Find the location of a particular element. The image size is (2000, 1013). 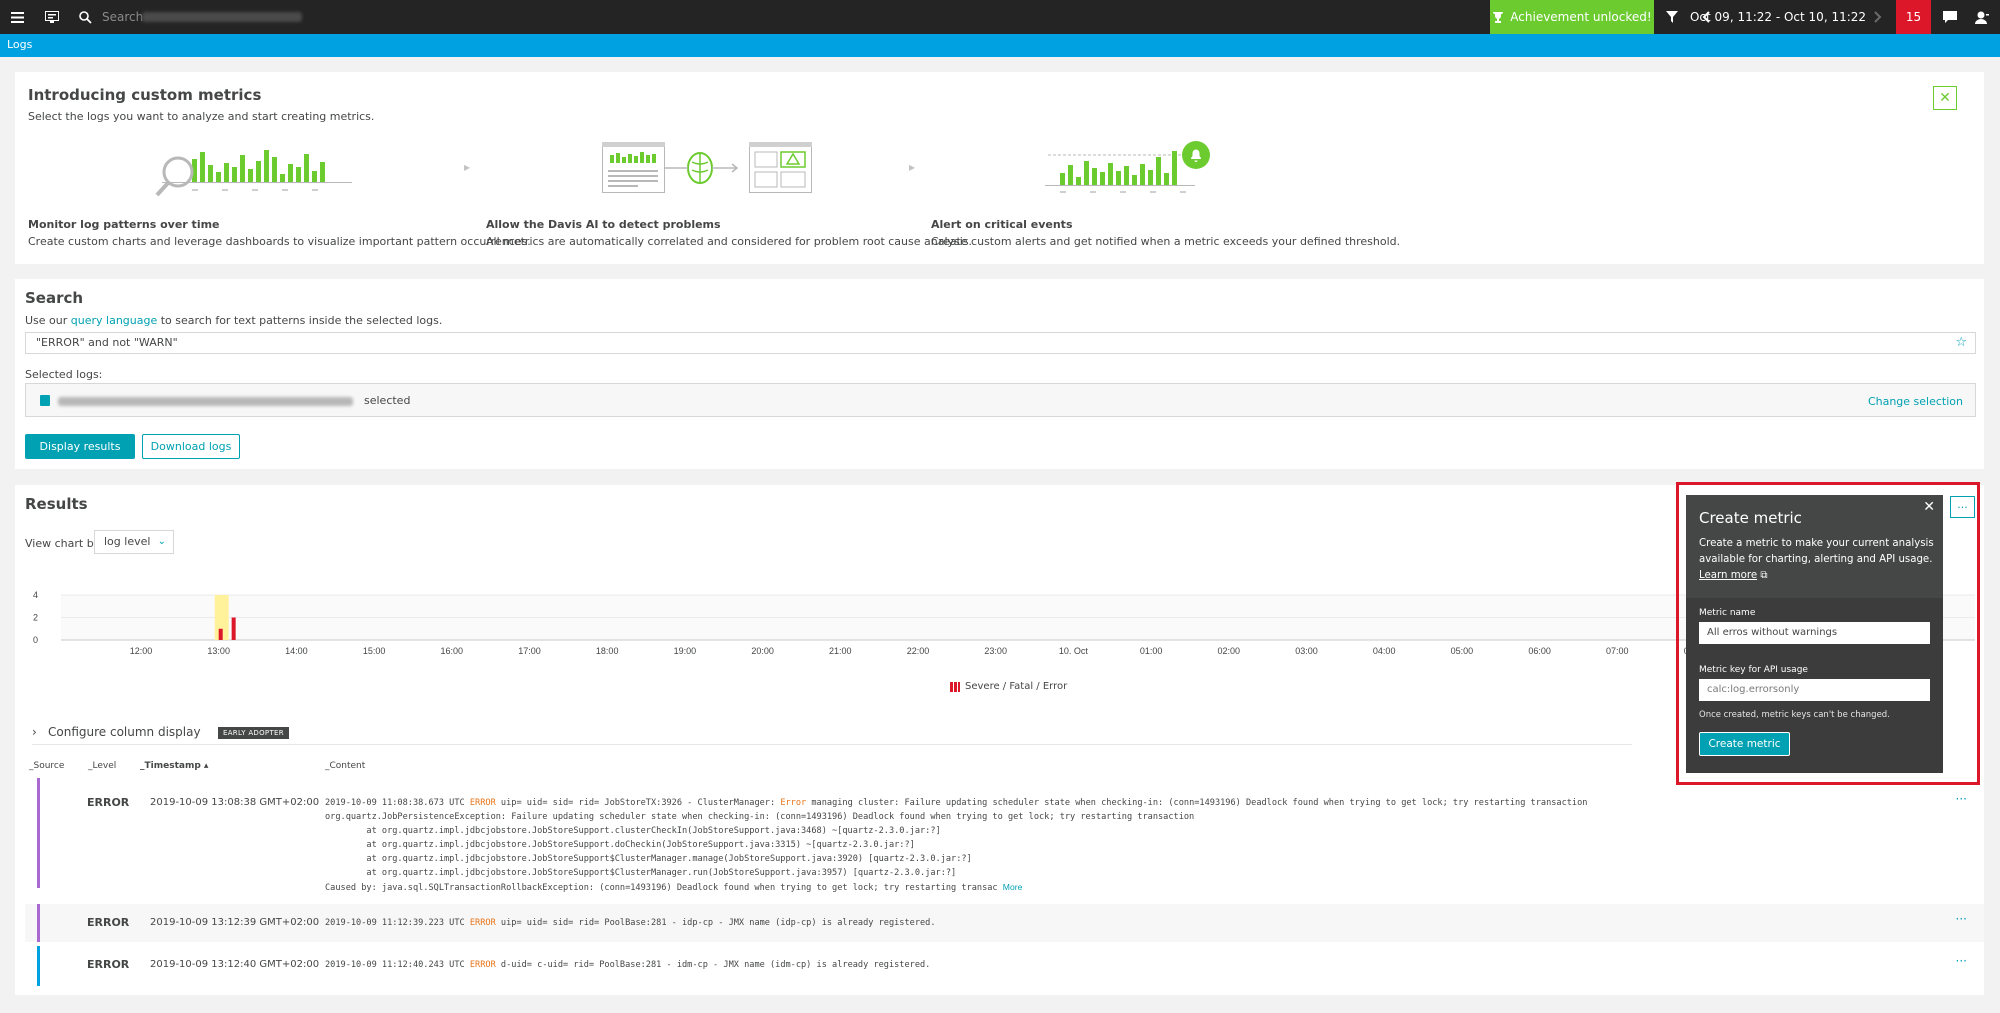

davis-ai-illustration is located at coordinates (707, 167).